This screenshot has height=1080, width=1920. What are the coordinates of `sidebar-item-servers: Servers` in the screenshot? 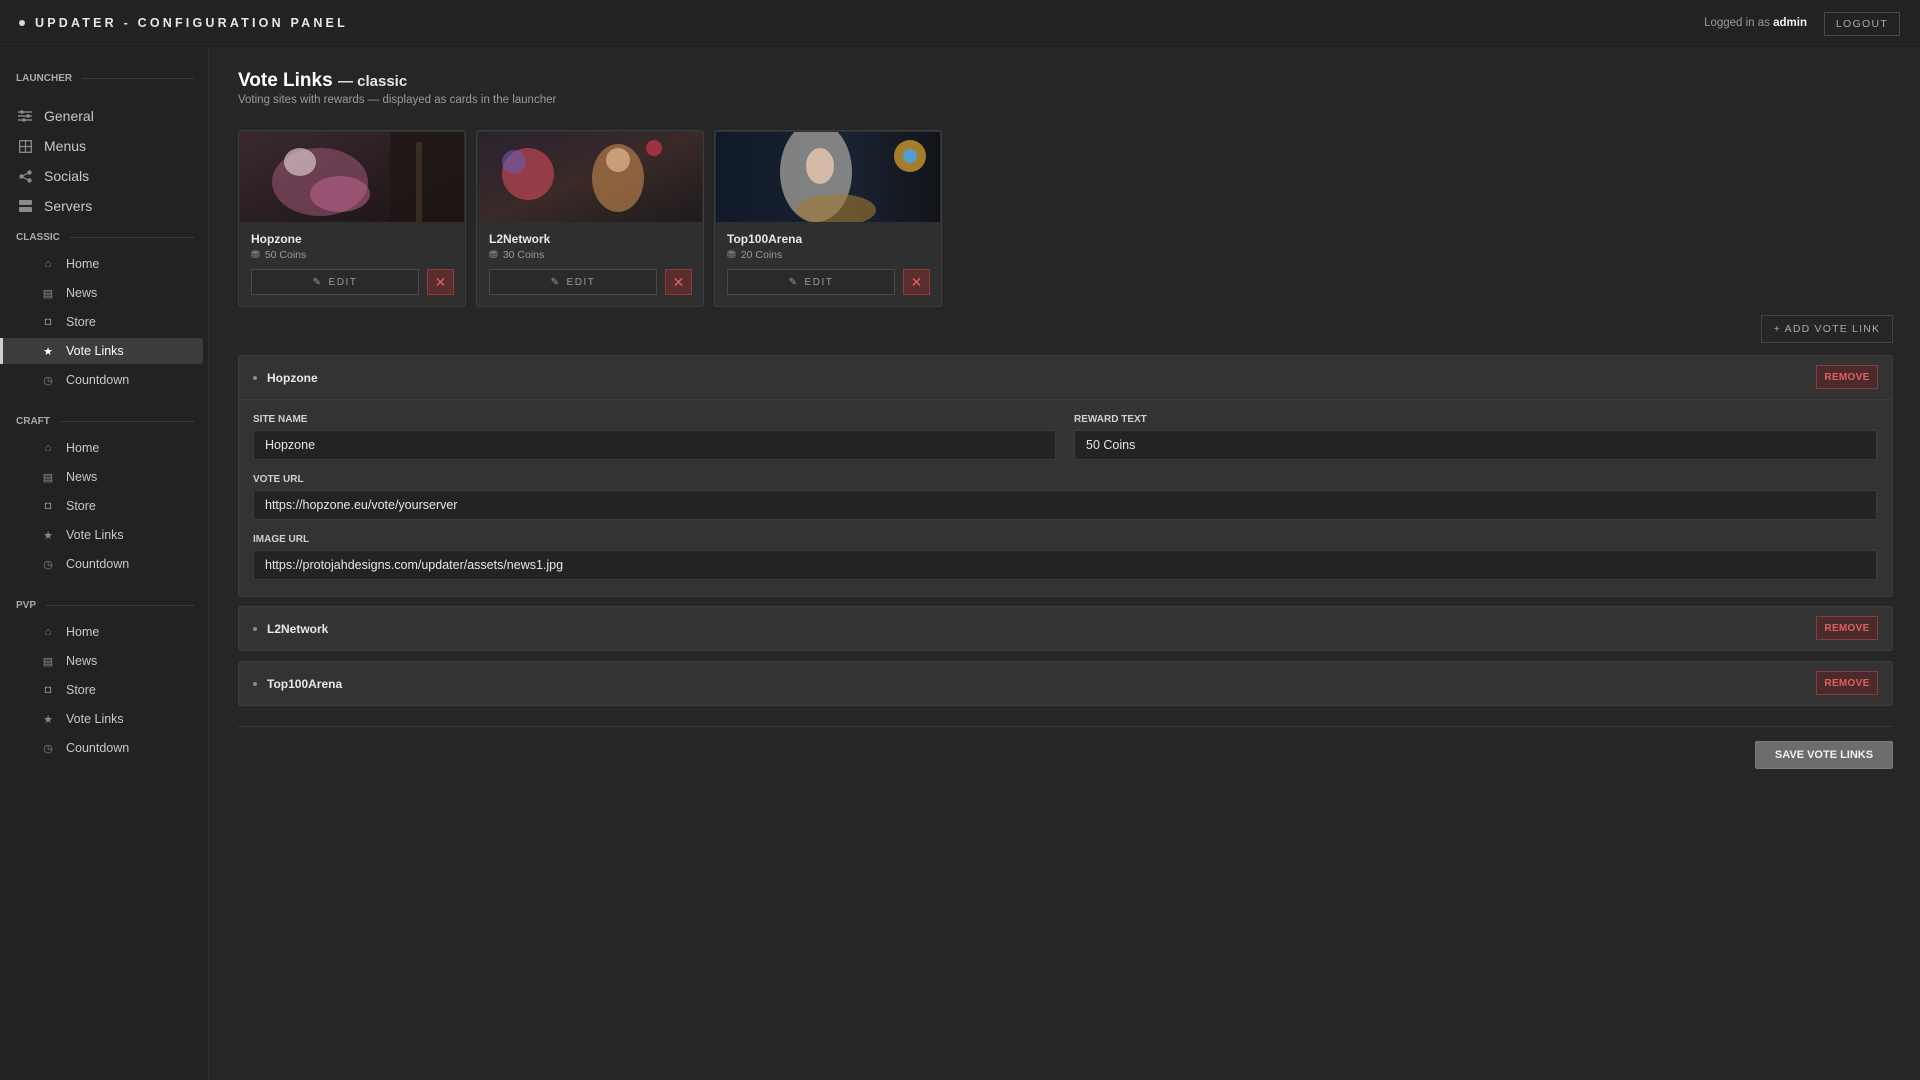 It's located at (55, 206).